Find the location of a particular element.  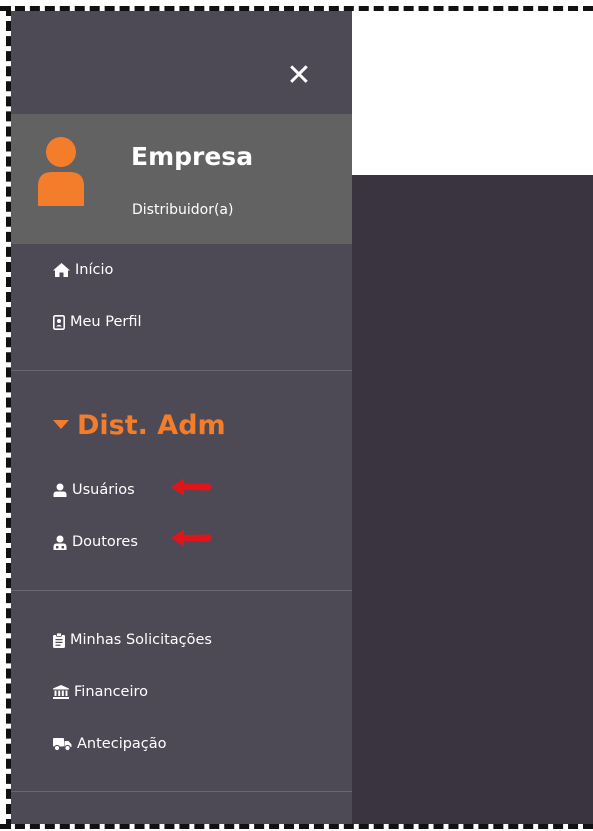

section-title: Dist. Adm is located at coordinates (151, 425).